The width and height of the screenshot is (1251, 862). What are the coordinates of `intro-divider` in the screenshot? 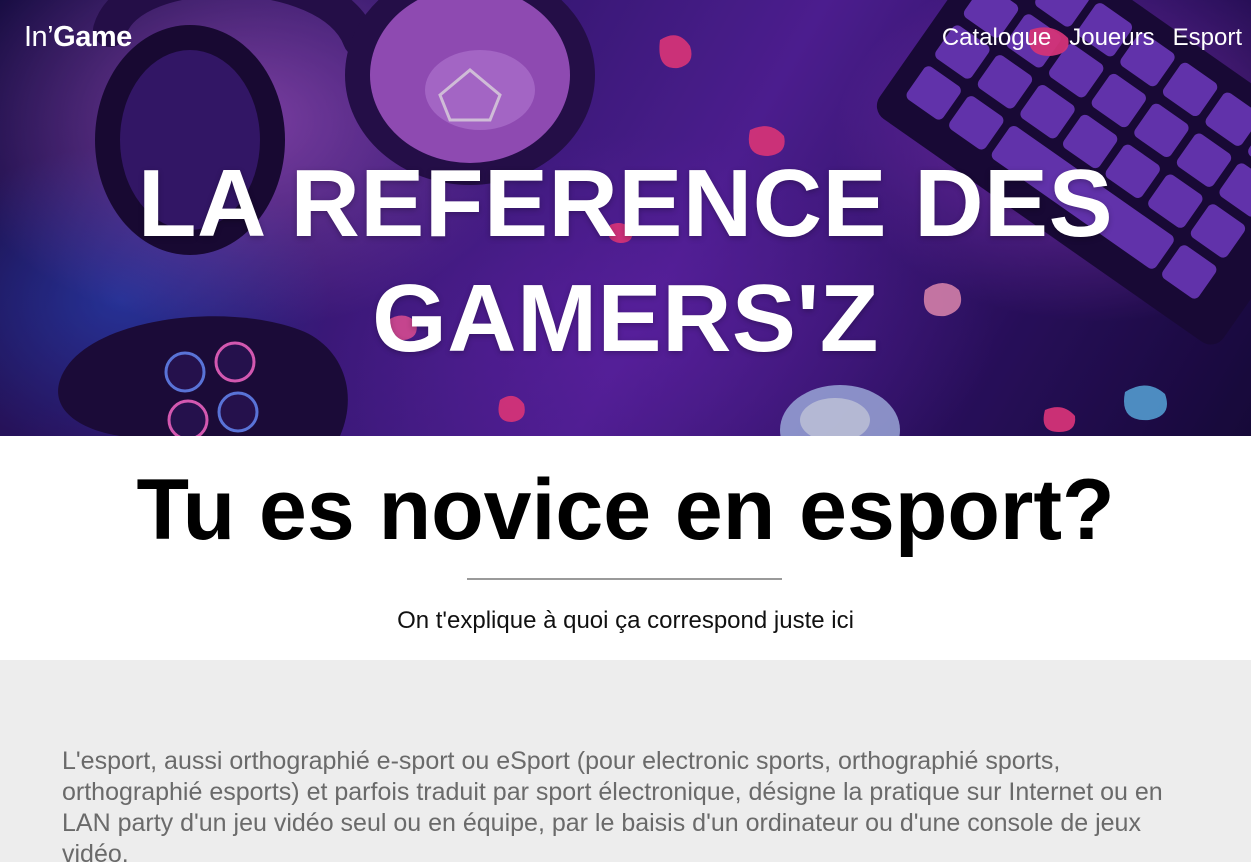 It's located at (624, 579).